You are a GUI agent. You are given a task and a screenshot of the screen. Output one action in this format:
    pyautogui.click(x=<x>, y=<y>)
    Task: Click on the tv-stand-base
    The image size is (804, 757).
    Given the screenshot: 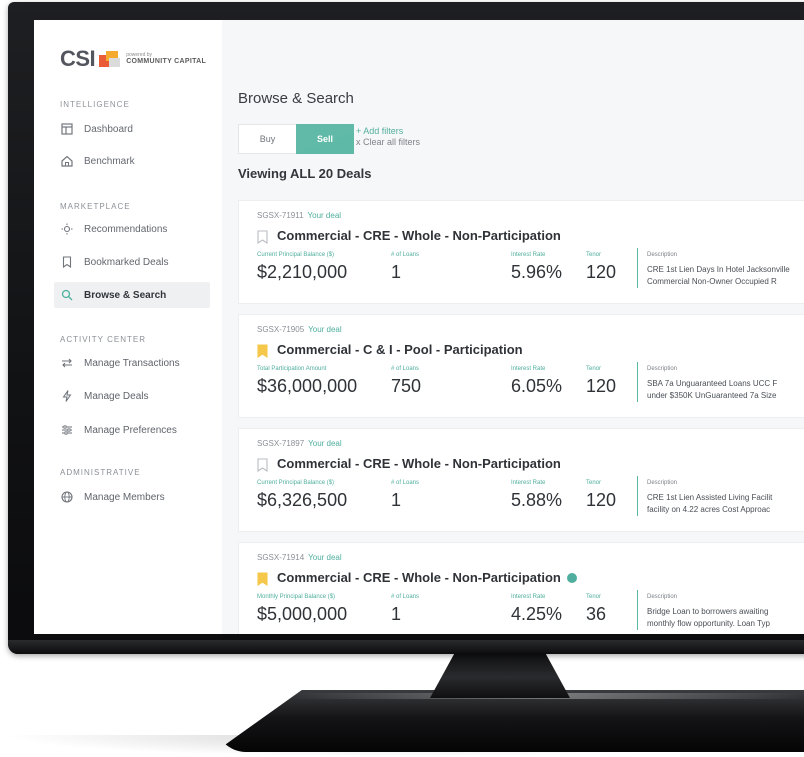 What is the action you would take?
    pyautogui.click(x=509, y=721)
    